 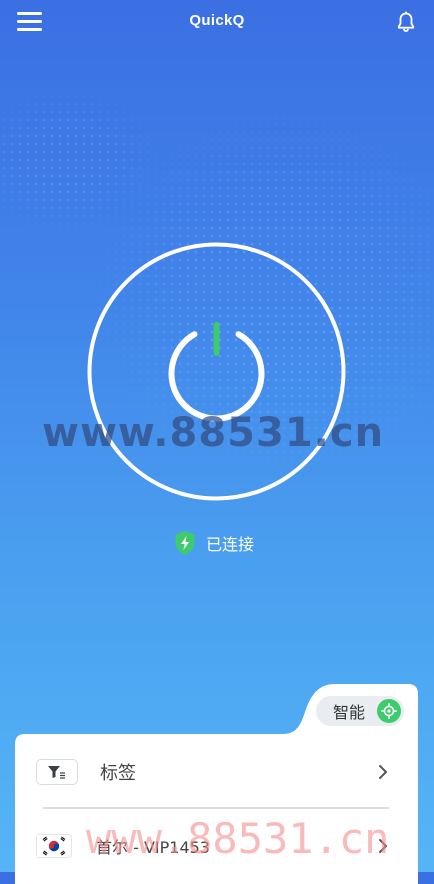 I want to click on mode-label: 智能, so click(x=349, y=712).